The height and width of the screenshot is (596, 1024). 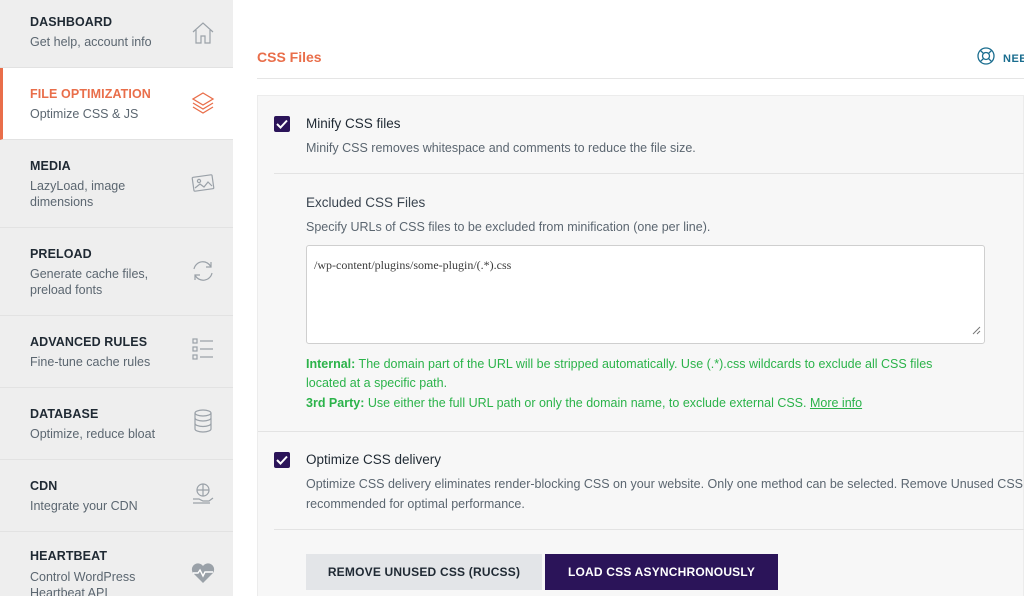 I want to click on internal-hint-line2: located at a specific path., so click(x=376, y=383).